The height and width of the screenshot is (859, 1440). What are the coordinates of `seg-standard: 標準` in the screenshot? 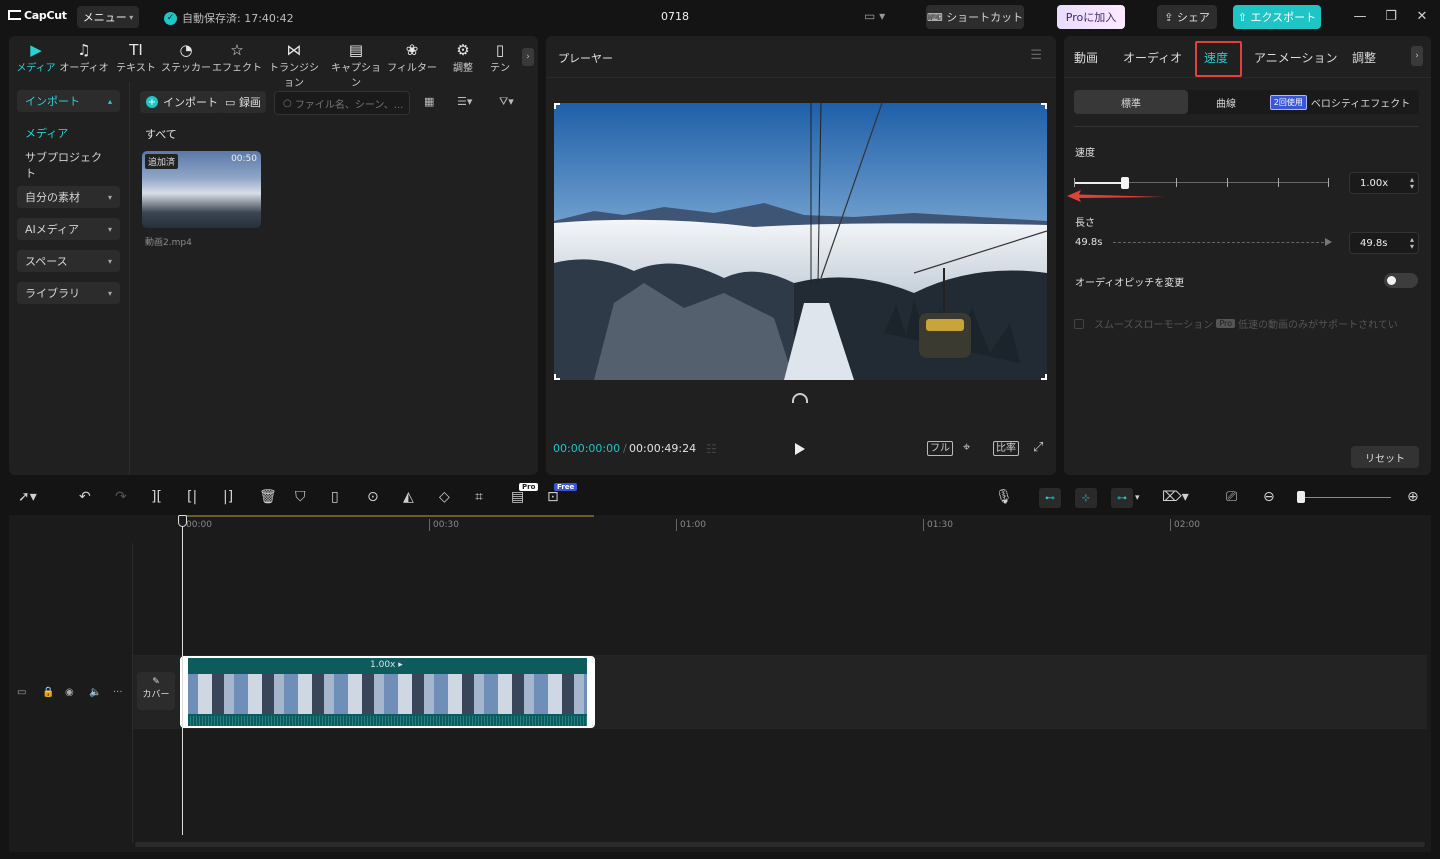 It's located at (1131, 102).